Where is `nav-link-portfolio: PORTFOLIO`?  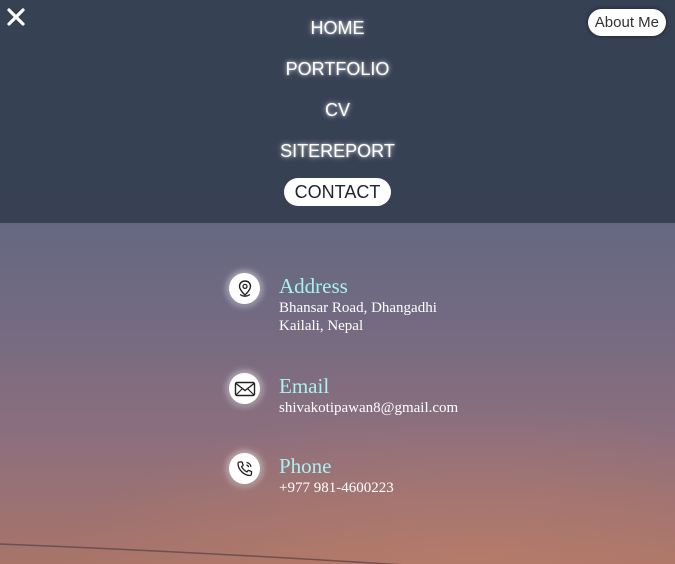 nav-link-portfolio: PORTFOLIO is located at coordinates (338, 69).